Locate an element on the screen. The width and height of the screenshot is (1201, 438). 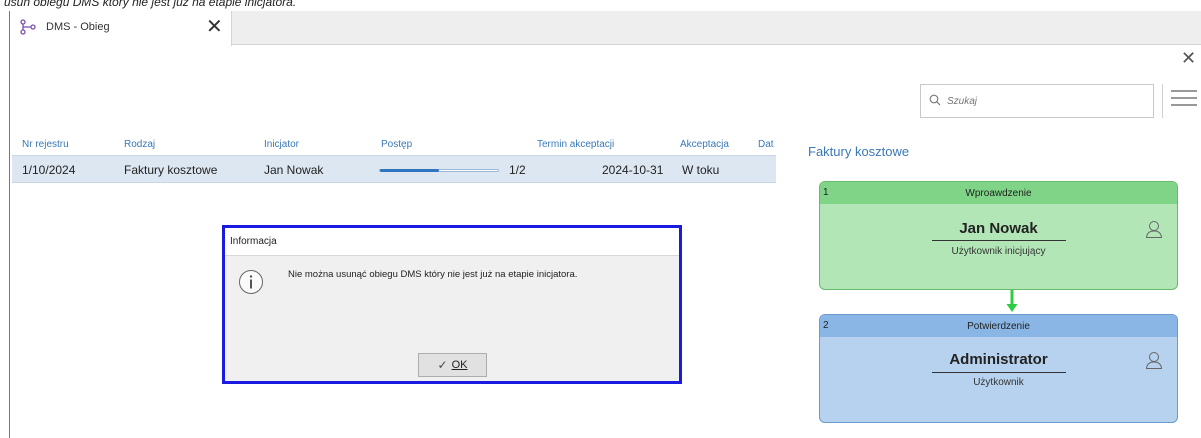
column-header-akceptacja: Akceptacja is located at coordinates (704, 144).